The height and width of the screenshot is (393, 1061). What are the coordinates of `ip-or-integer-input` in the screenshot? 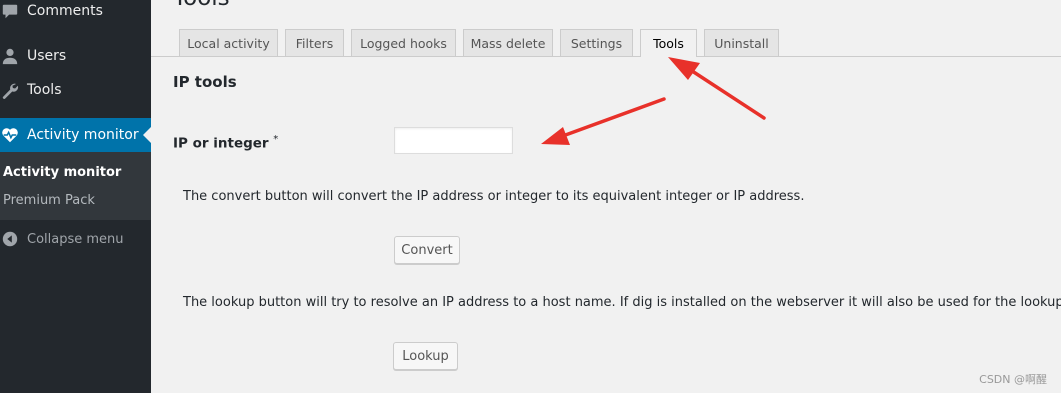 It's located at (453, 140).